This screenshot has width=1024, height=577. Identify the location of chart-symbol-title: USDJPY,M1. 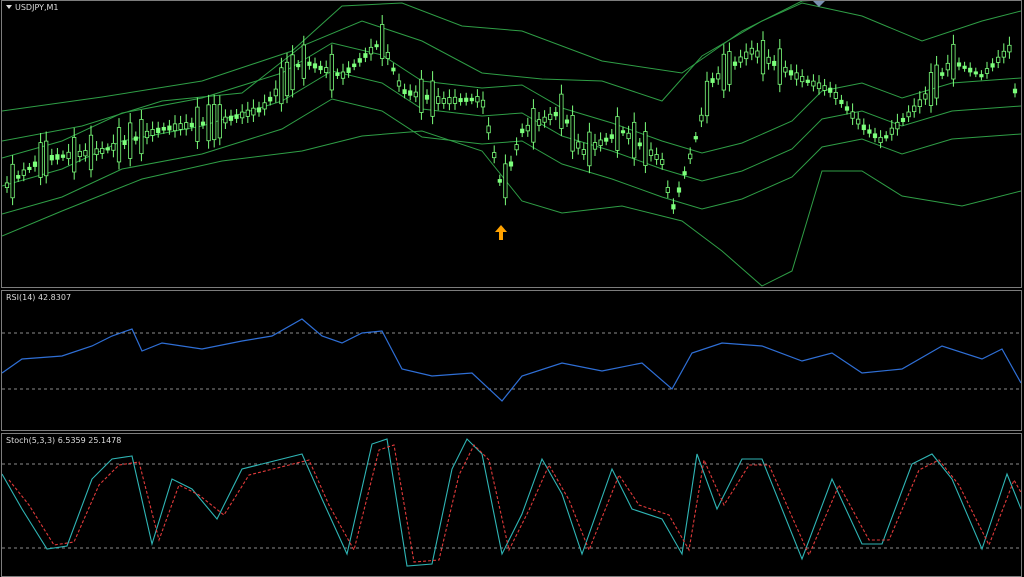
(32, 7).